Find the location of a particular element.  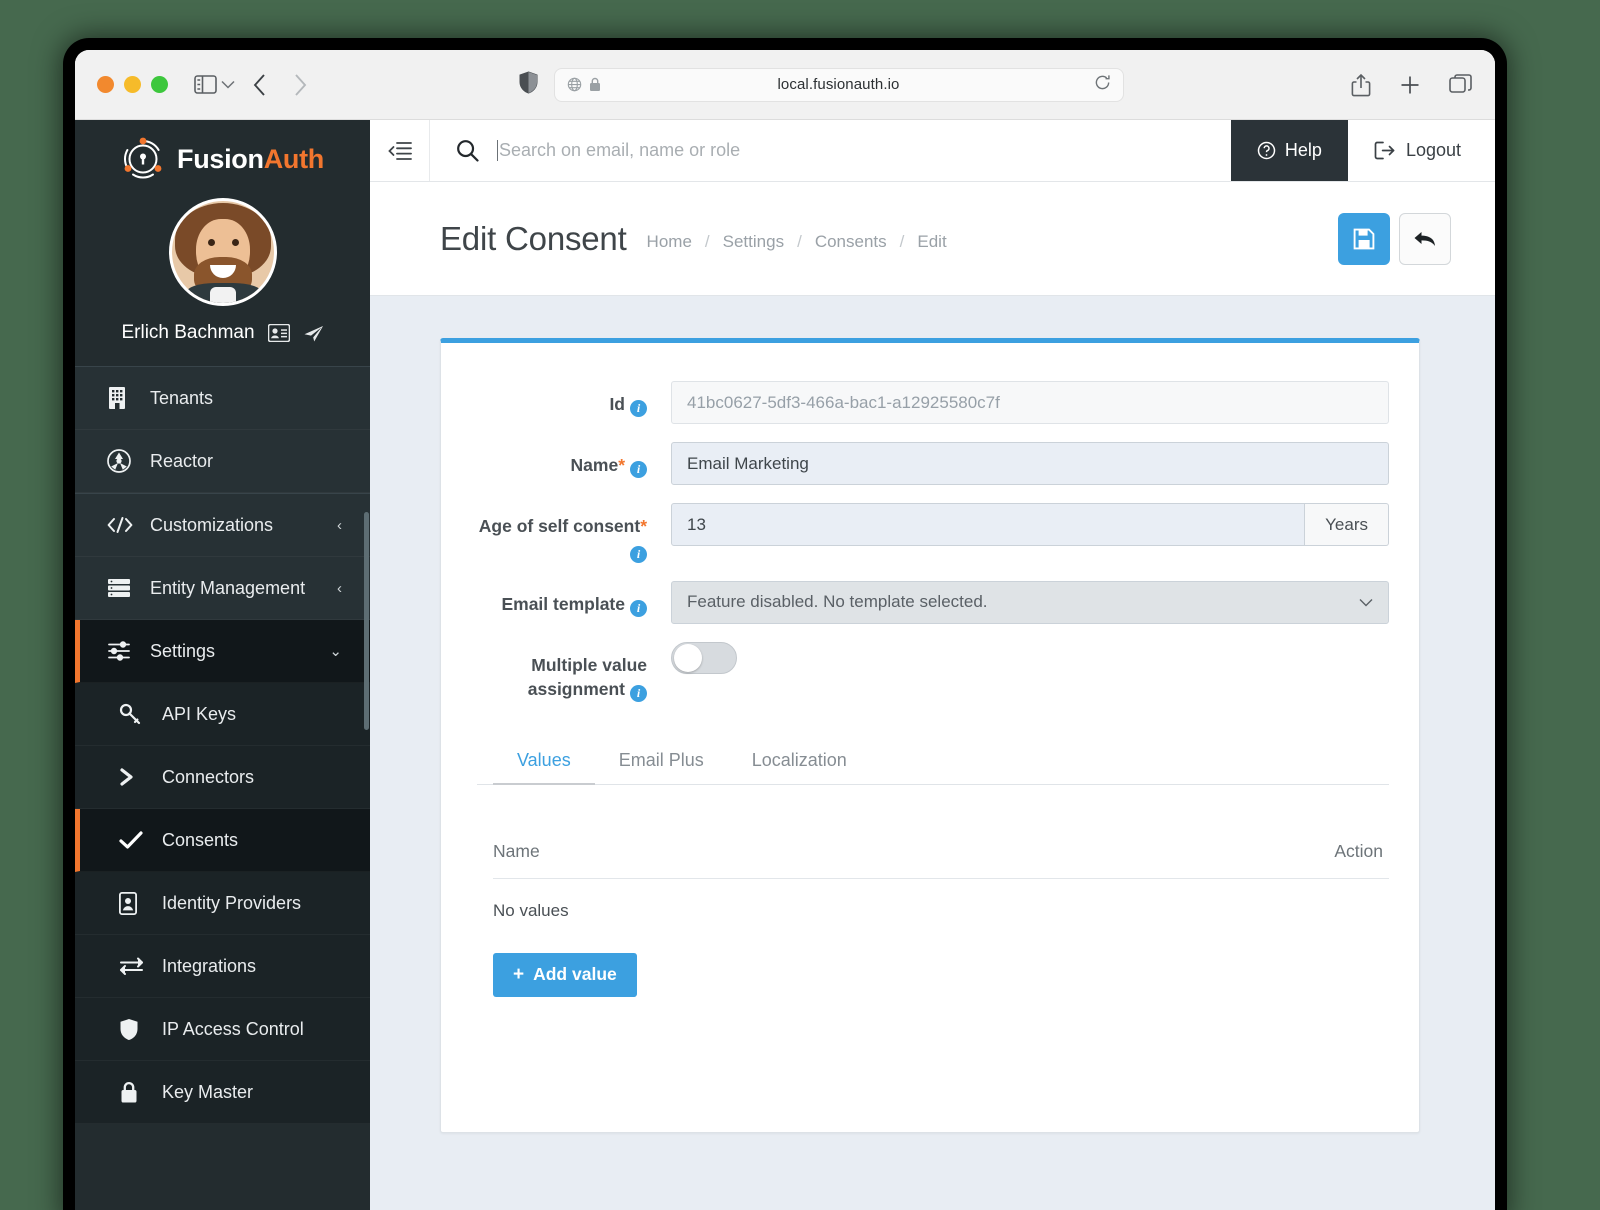

privacy-shield-icon is located at coordinates (528, 84).